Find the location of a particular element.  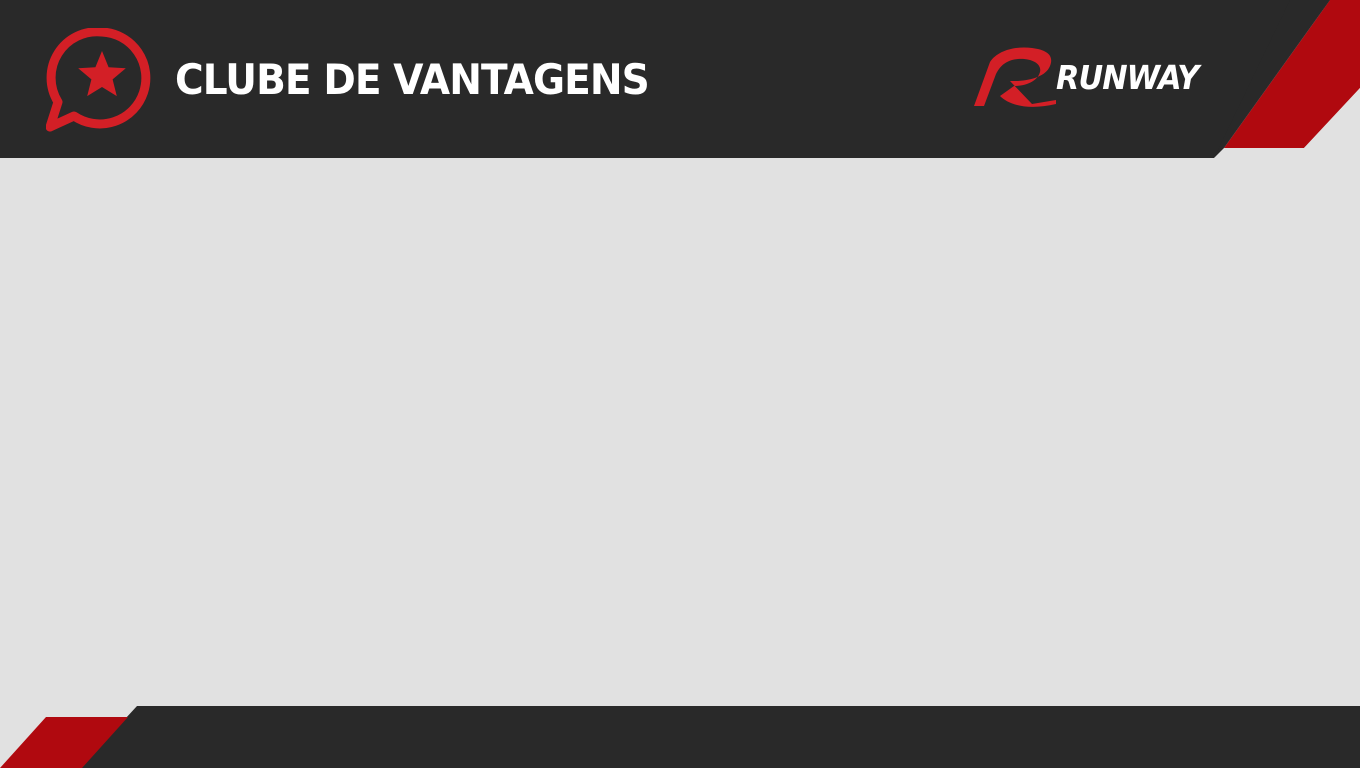

footer-bar is located at coordinates (680, 737).